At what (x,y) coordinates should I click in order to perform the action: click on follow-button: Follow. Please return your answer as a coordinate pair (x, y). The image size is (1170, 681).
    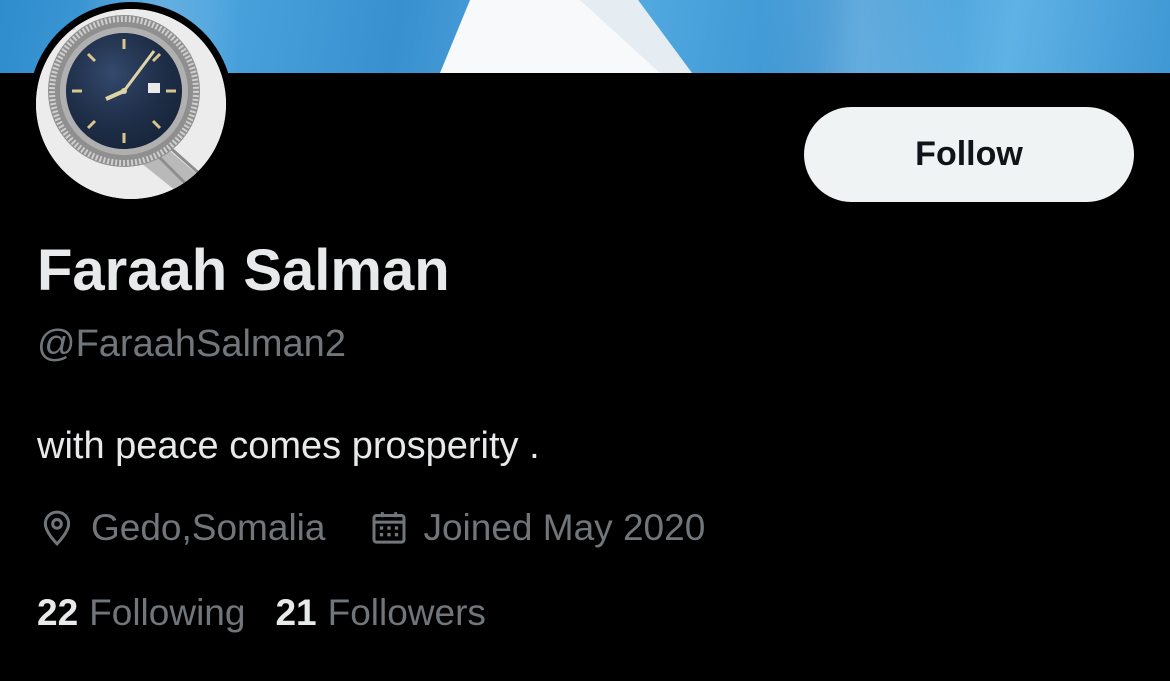
    Looking at the image, I should click on (969, 154).